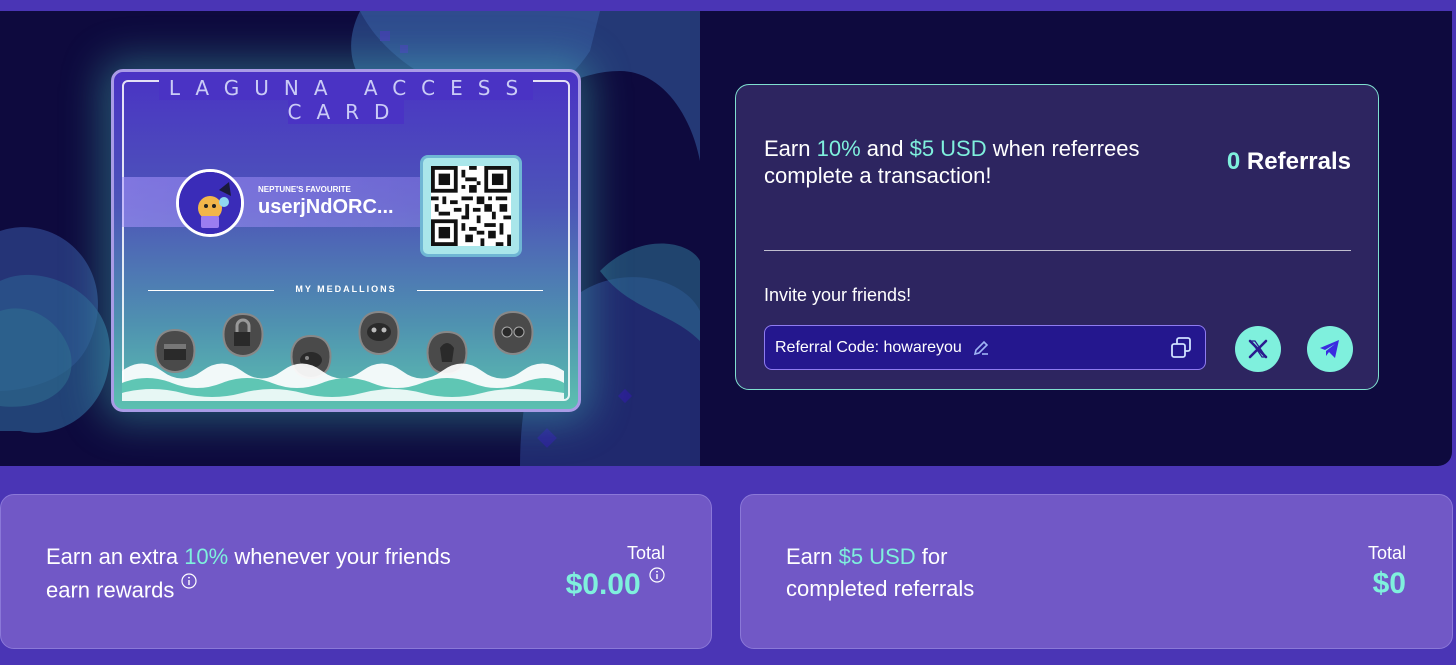  I want to click on qr-code, so click(471, 206).